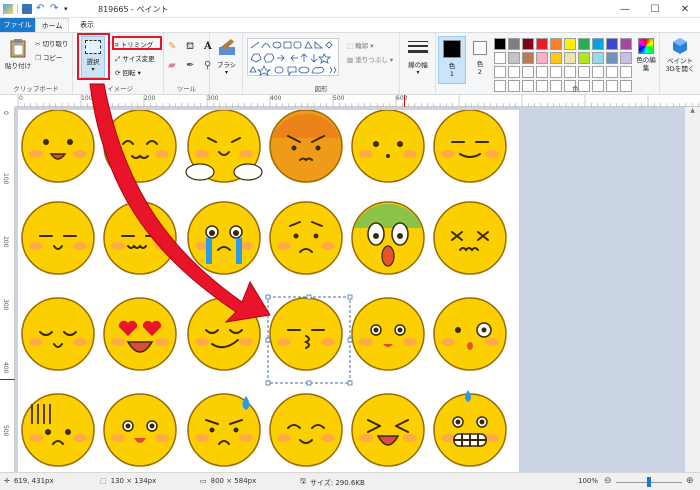  I want to click on zoom-in-button: ⊕, so click(690, 481).